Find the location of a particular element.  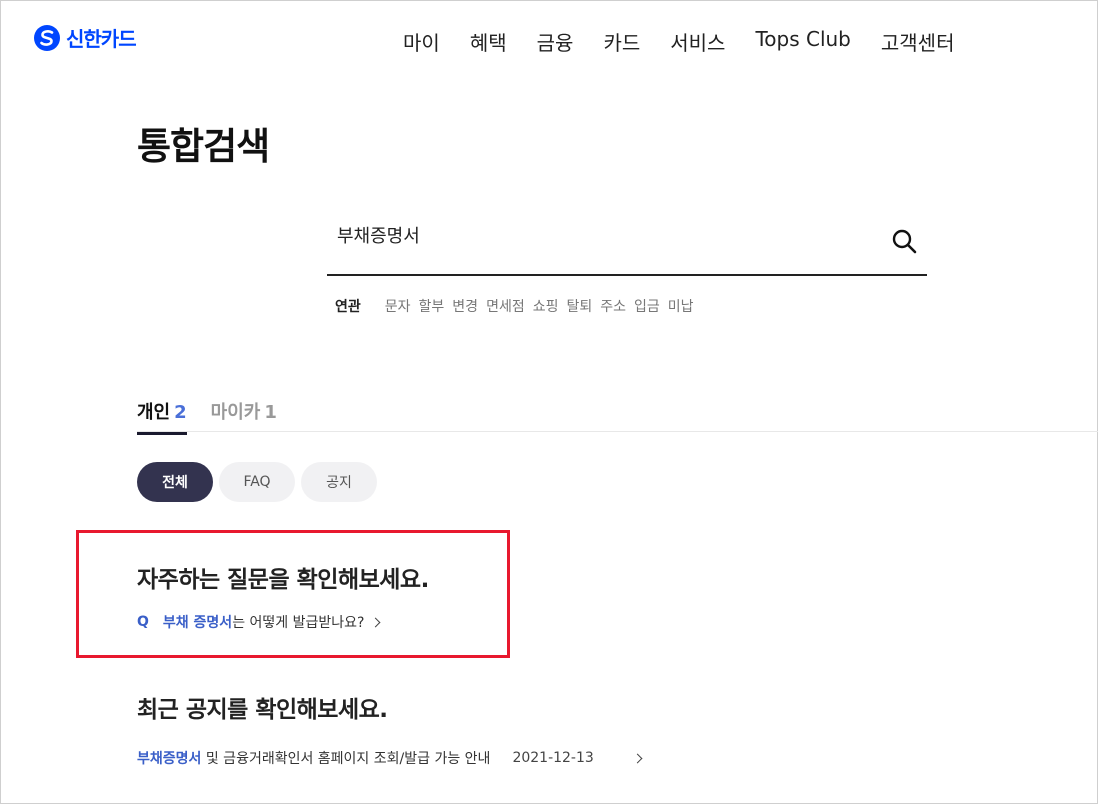

related-keywords: 연관 문자 할부 변경 면세점 쇼핑 탈퇴 주소 입금 미납 is located at coordinates (518, 306).